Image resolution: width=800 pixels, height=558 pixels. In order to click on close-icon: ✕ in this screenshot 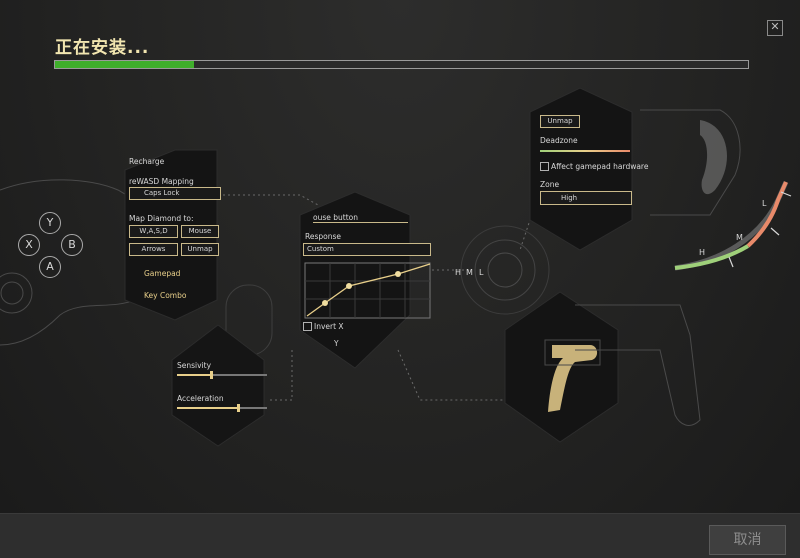, I will do `click(775, 28)`.